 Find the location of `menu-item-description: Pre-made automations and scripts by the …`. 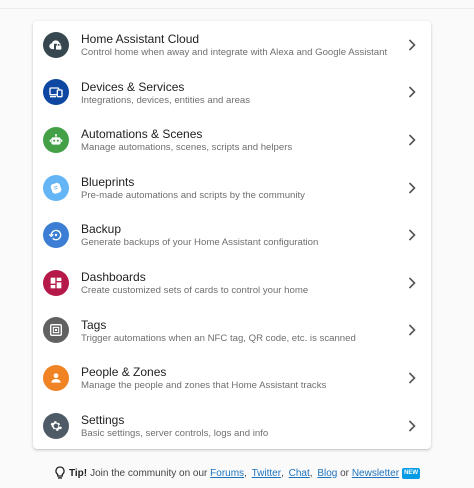

menu-item-description: Pre-made automations and scripts by the … is located at coordinates (193, 195).